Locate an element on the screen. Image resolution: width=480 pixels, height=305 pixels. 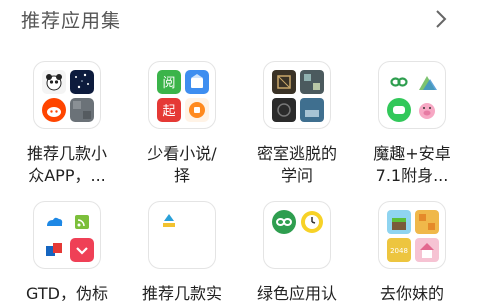
collection-header: 推荐应用集 is located at coordinates (240, 20).